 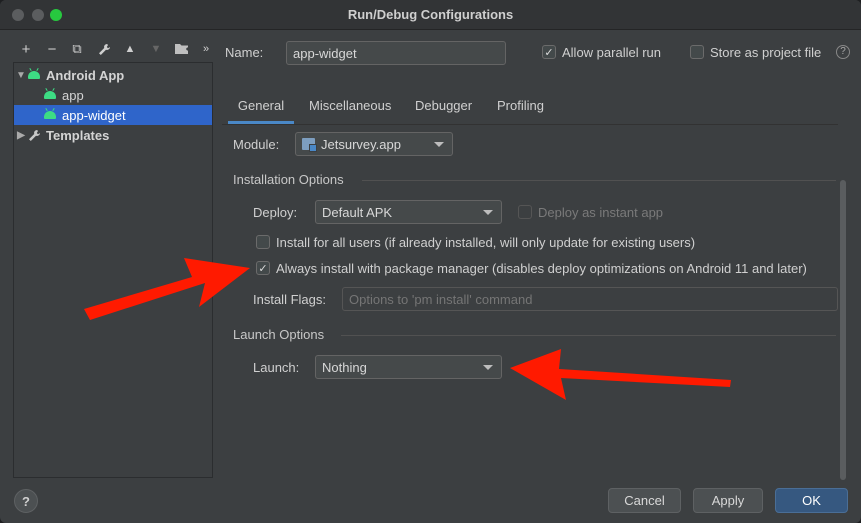 I want to click on move-up-button: ▲, so click(x=130, y=49).